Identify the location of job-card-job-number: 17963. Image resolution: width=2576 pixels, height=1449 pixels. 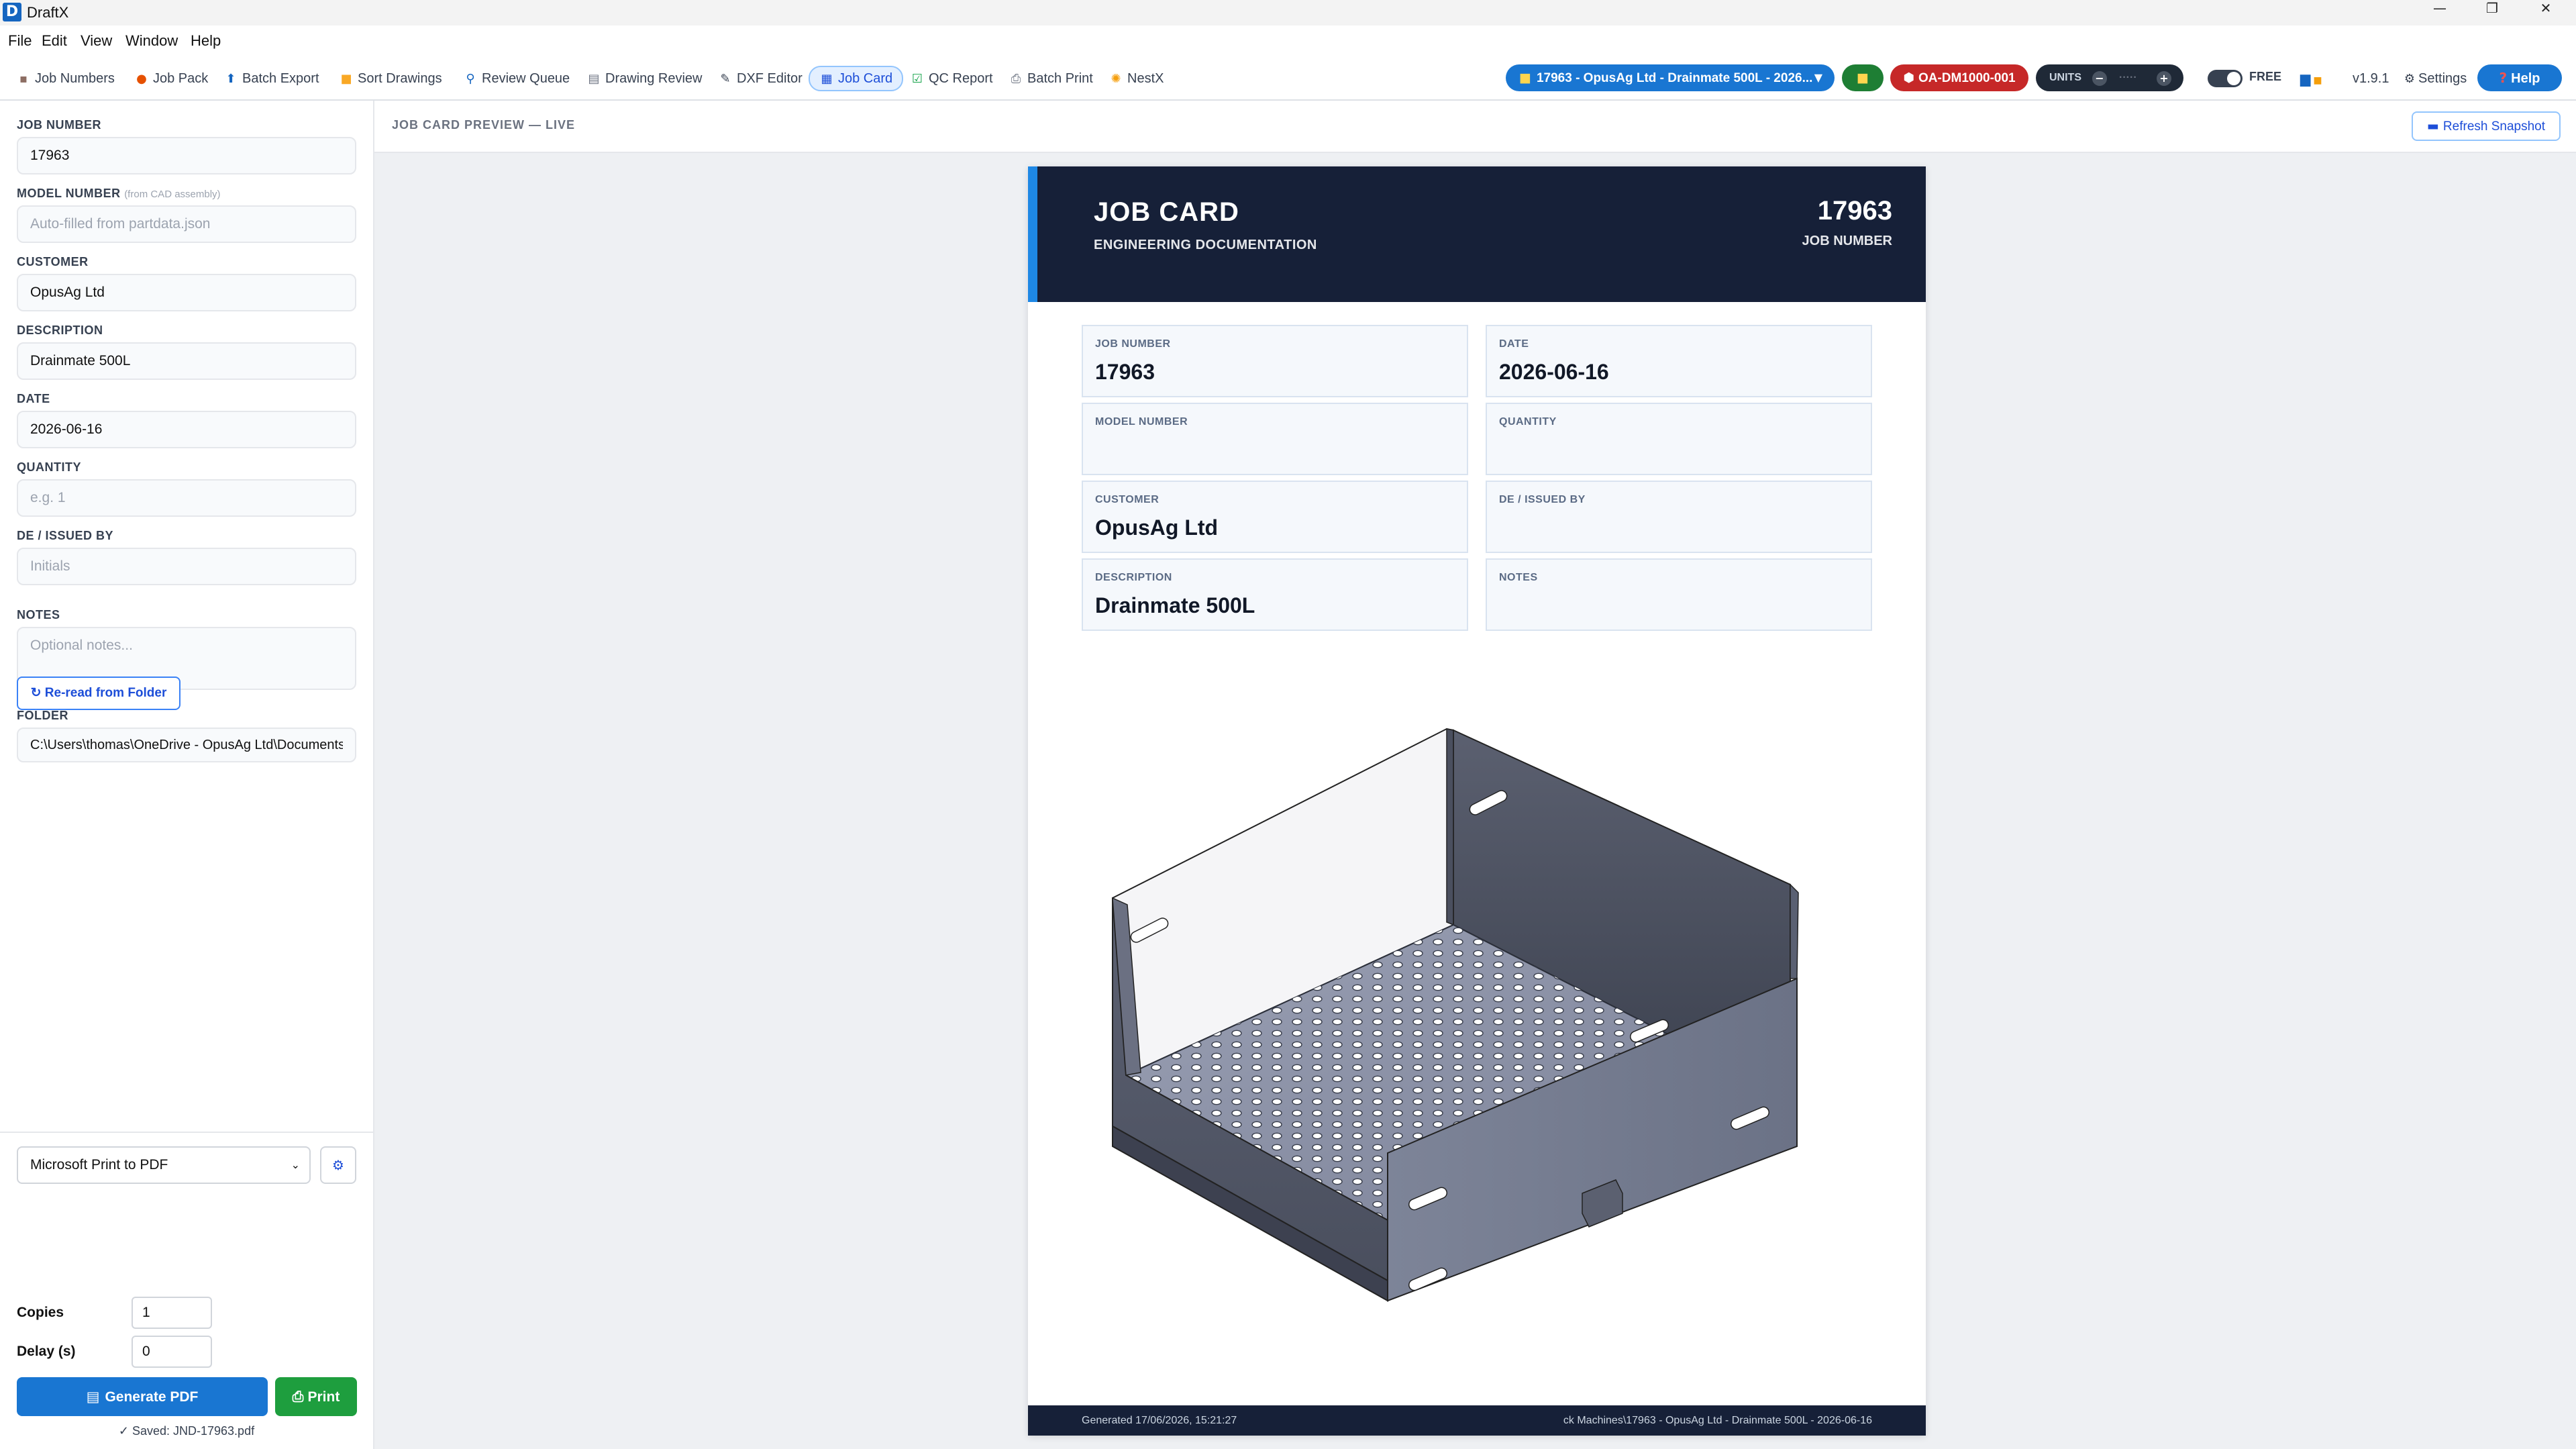
(1854, 211).